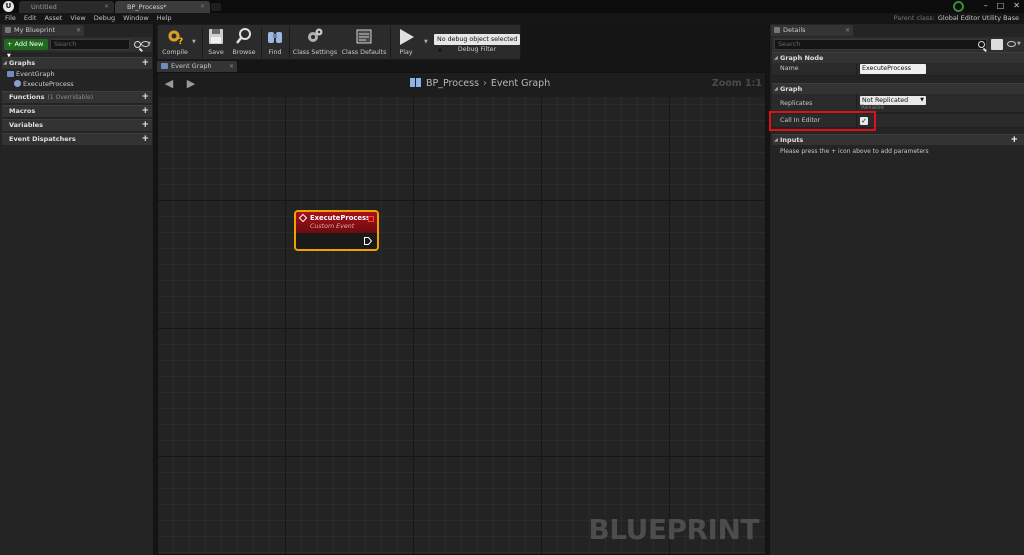  Describe the element at coordinates (136, 18) in the screenshot. I see `menu-window: Window` at that location.